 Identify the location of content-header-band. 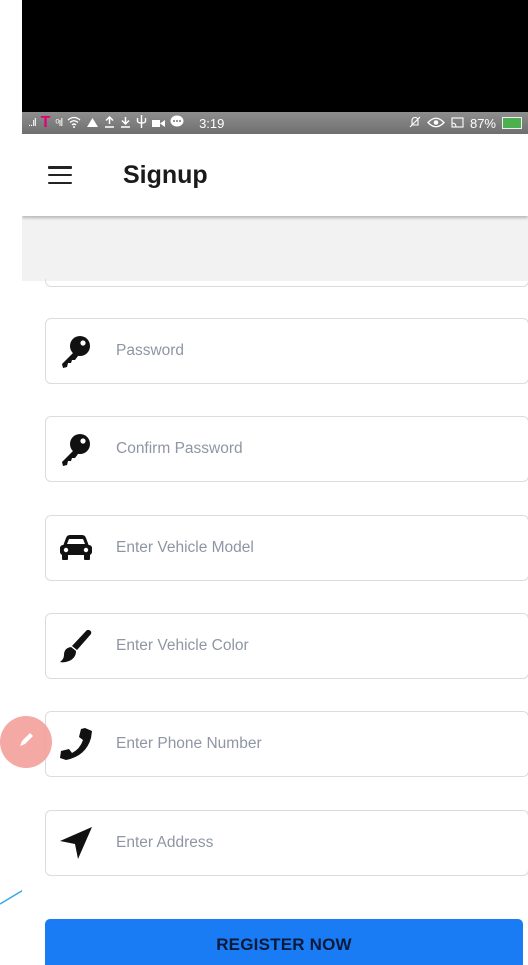
(275, 248).